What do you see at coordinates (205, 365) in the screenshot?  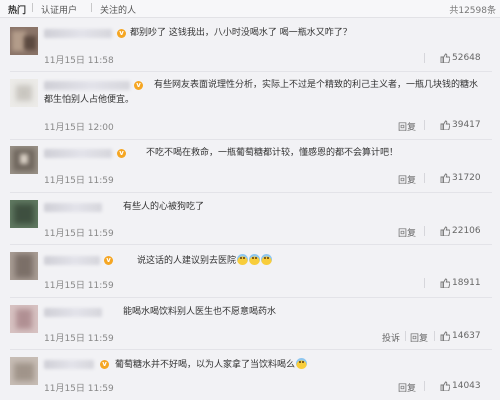 I see `comment-text-body: 葡萄糖水并不好喝，以为人家拿了当饮料喝么` at bounding box center [205, 365].